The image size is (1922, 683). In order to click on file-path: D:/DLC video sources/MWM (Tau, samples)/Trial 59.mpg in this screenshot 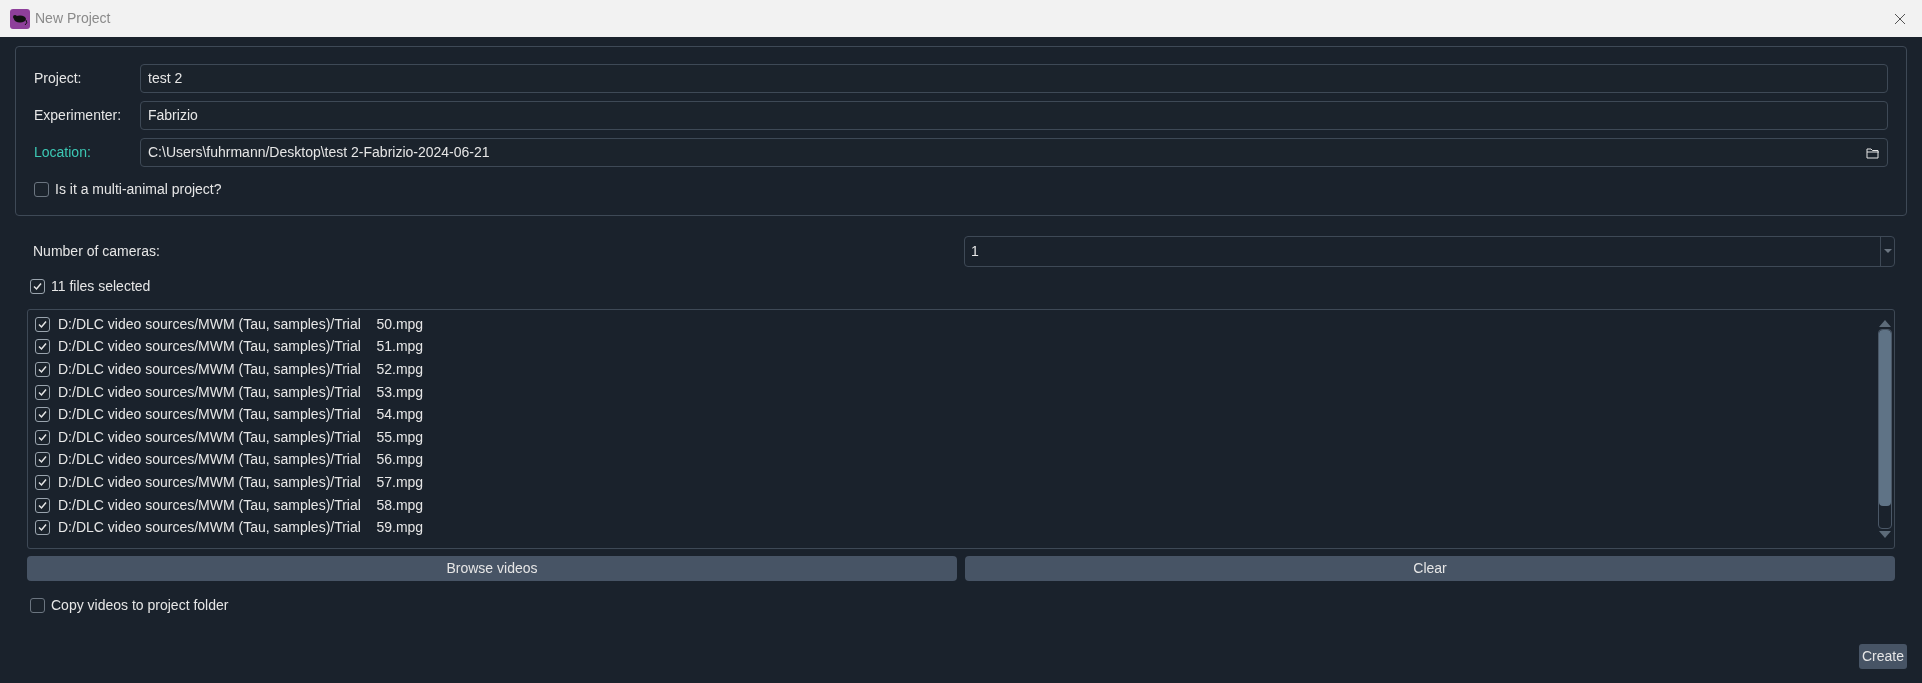, I will do `click(241, 528)`.